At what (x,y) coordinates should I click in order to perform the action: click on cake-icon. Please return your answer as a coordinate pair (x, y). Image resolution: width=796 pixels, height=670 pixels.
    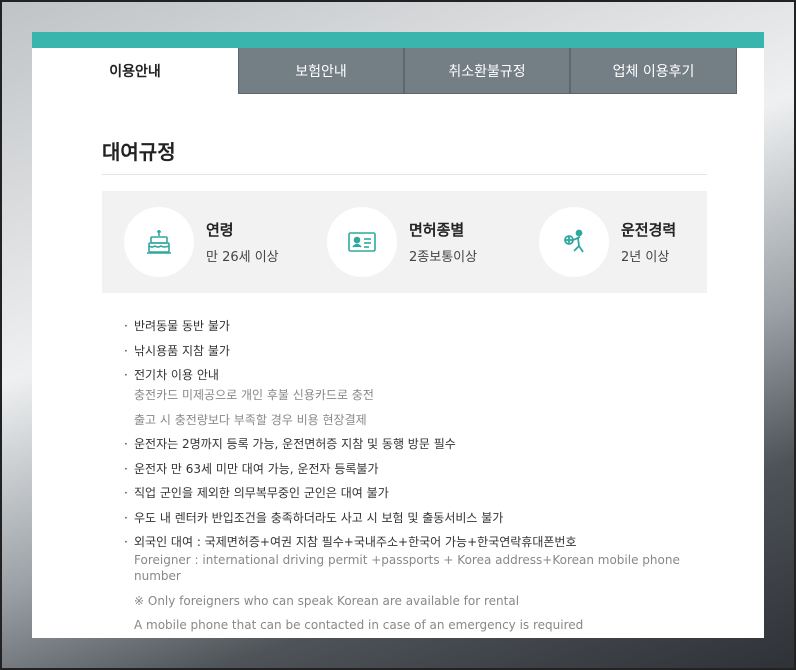
    Looking at the image, I should click on (159, 242).